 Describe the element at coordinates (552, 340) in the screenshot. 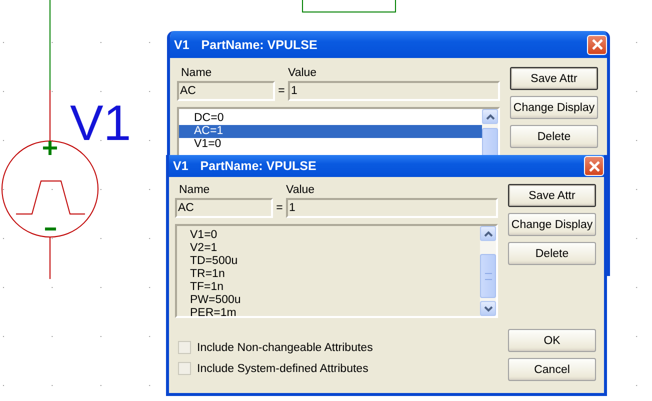

I see `button: OK` at that location.